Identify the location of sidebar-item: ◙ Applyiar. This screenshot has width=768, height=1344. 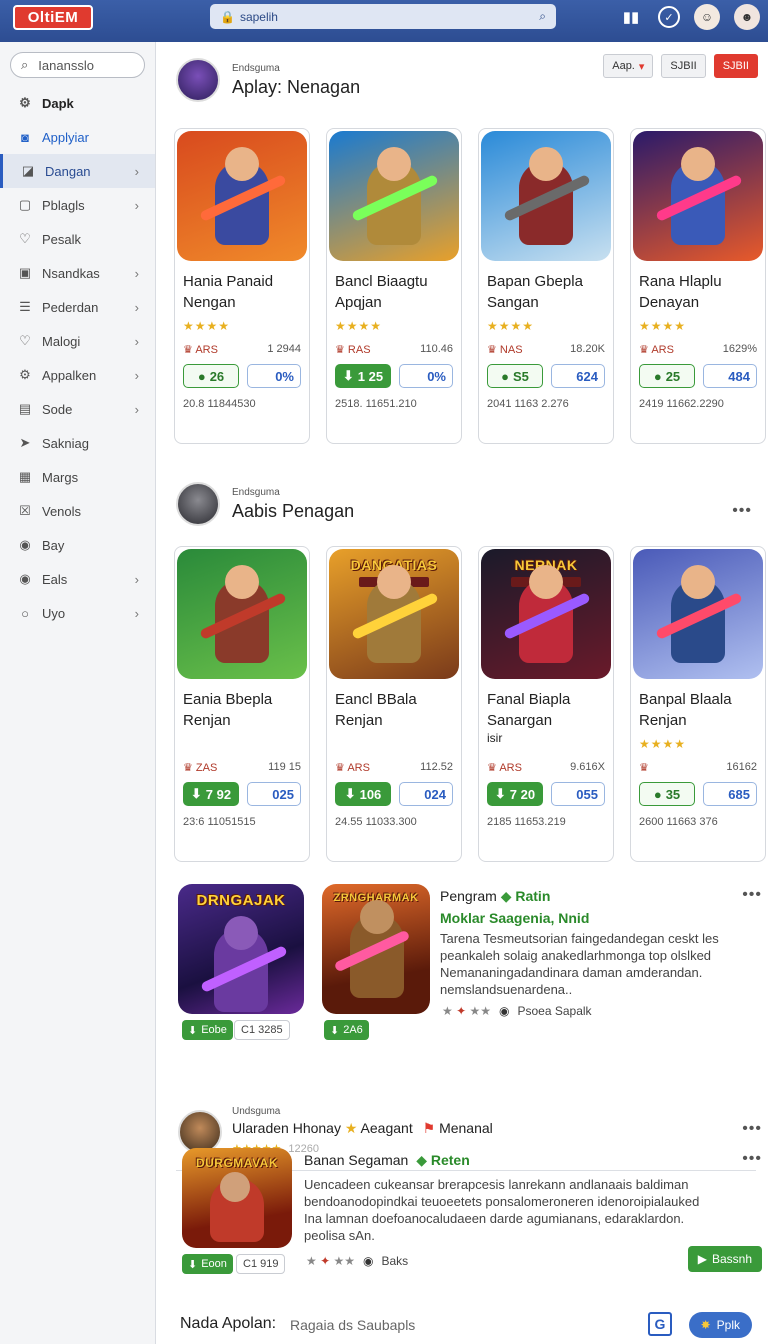
(77, 137).